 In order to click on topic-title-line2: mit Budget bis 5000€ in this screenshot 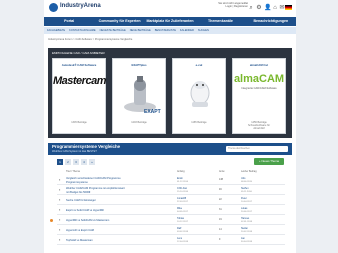, I will do `click(108, 192)`.